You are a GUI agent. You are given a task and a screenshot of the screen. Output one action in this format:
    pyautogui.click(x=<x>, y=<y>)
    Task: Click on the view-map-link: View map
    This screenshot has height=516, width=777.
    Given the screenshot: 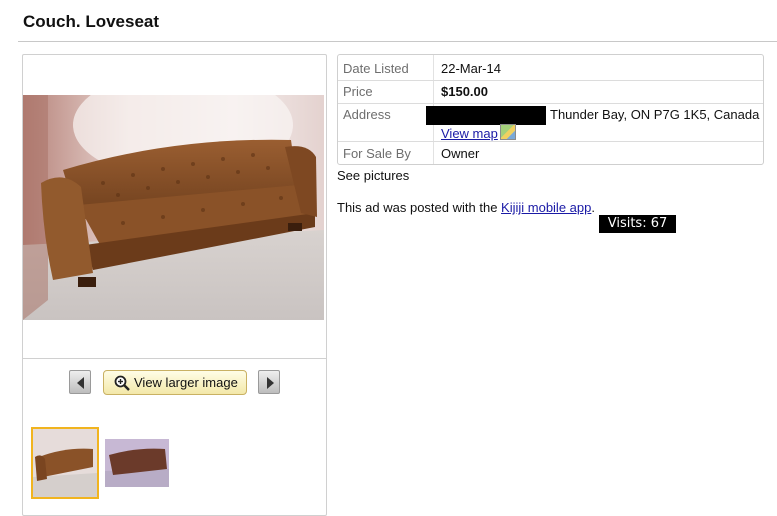 What is the action you would take?
    pyautogui.click(x=469, y=133)
    